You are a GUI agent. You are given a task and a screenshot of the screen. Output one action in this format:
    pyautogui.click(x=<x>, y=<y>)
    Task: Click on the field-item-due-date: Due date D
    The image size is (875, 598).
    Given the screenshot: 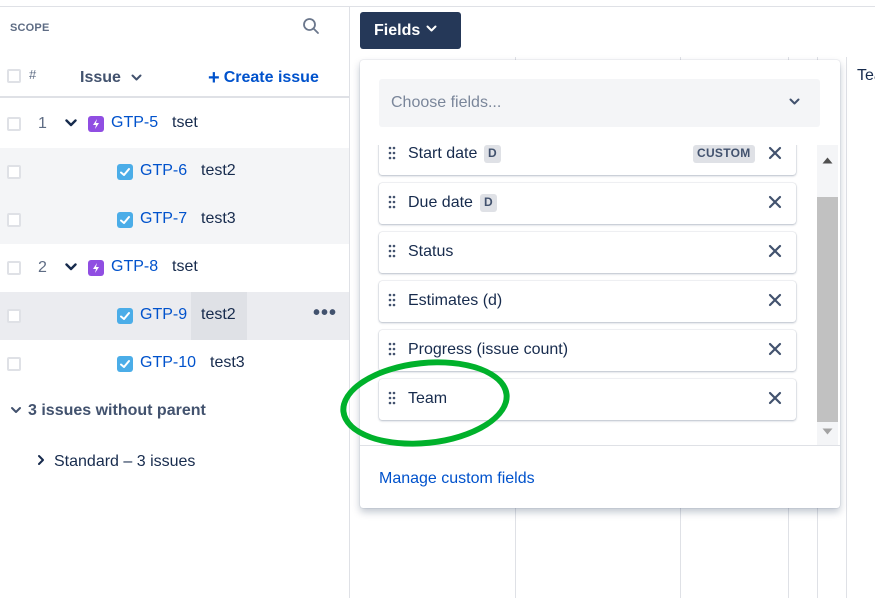 What is the action you would take?
    pyautogui.click(x=587, y=203)
    